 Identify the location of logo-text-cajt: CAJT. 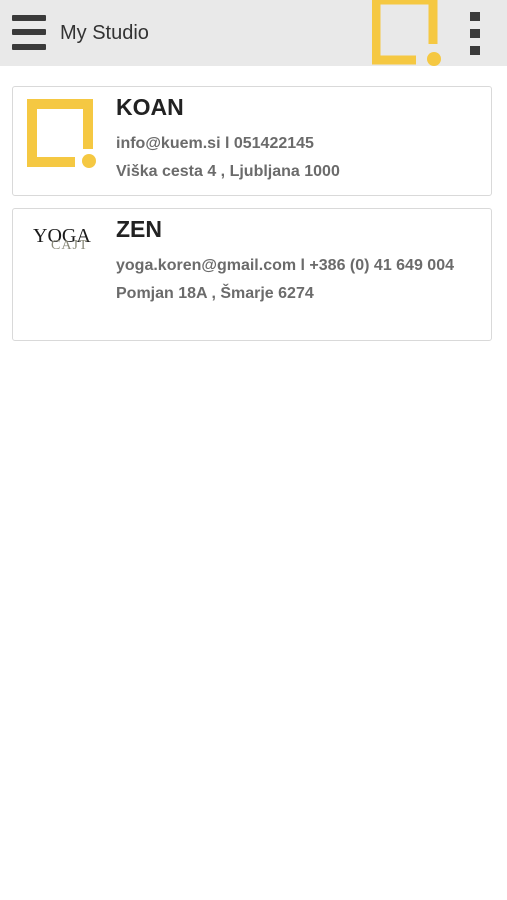
(70, 245).